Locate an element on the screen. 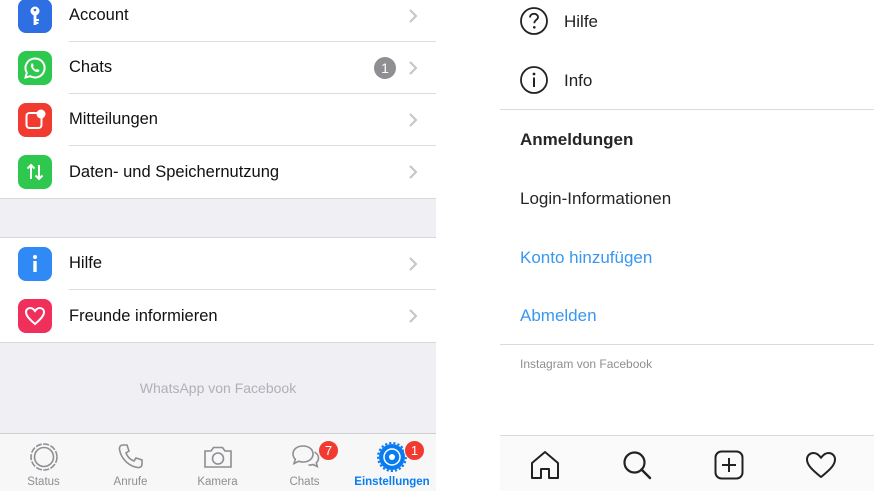 This screenshot has height=491, width=874. activity-heart-icon is located at coordinates (821, 465).